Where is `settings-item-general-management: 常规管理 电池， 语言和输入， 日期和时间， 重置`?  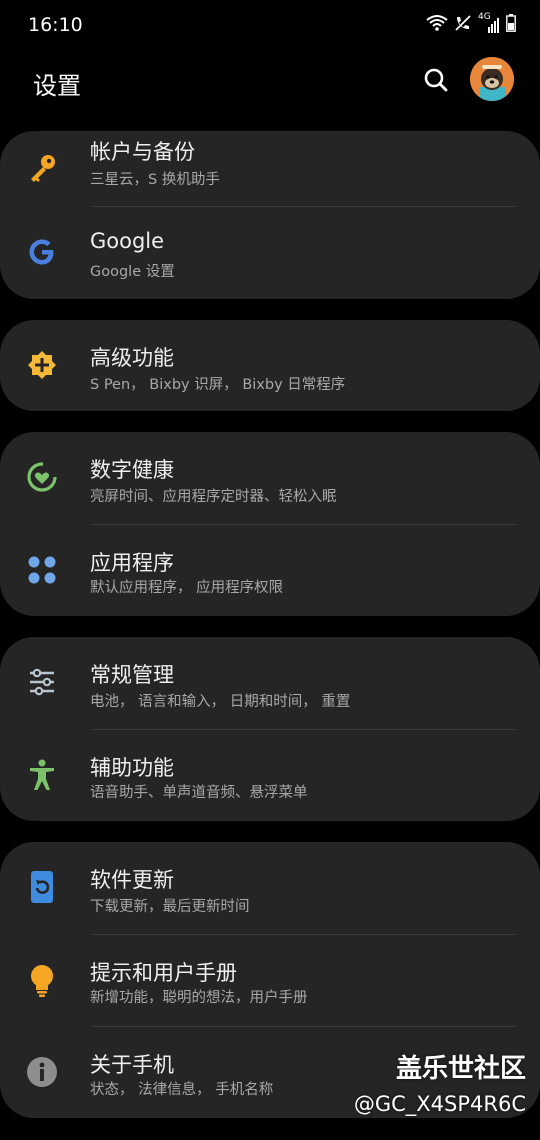
settings-item-general-management: 常规管理 电池， 语言和输入， 日期和时间， 重置 is located at coordinates (270, 683).